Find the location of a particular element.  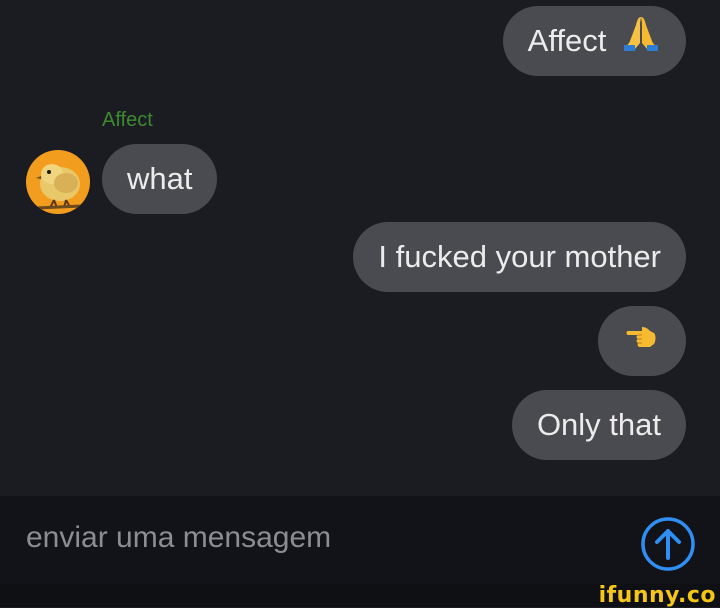

message-bubble-outgoing: Only that is located at coordinates (598, 425).